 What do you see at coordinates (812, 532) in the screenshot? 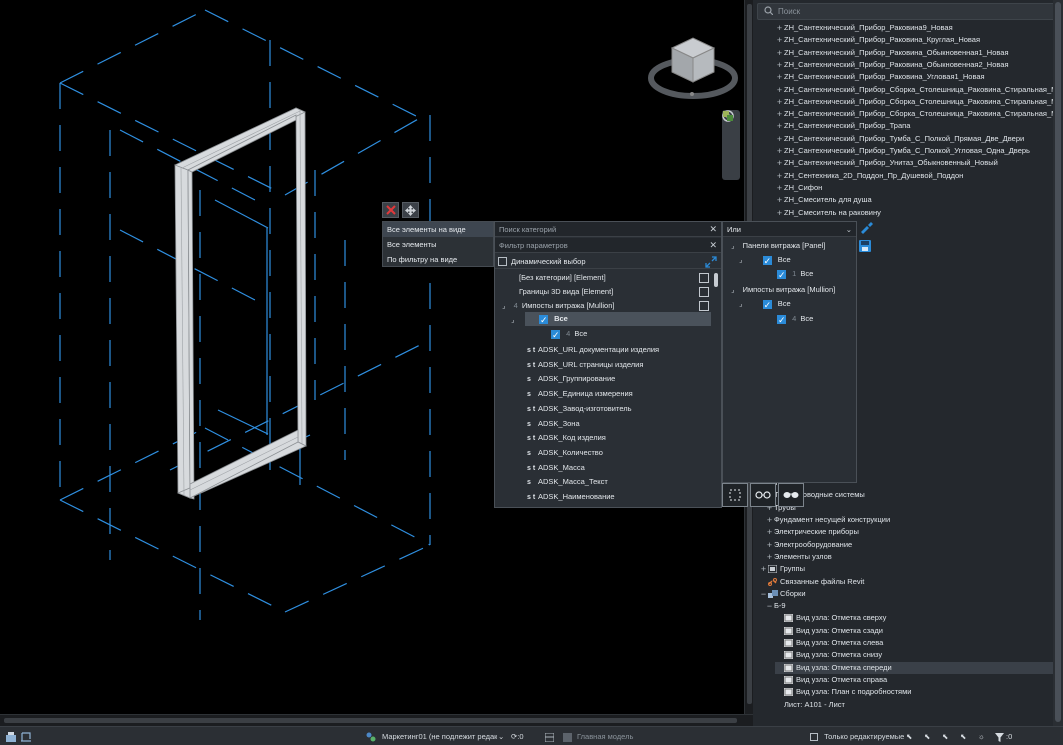
I see `tree-row: + Электрические приборы` at bounding box center [812, 532].